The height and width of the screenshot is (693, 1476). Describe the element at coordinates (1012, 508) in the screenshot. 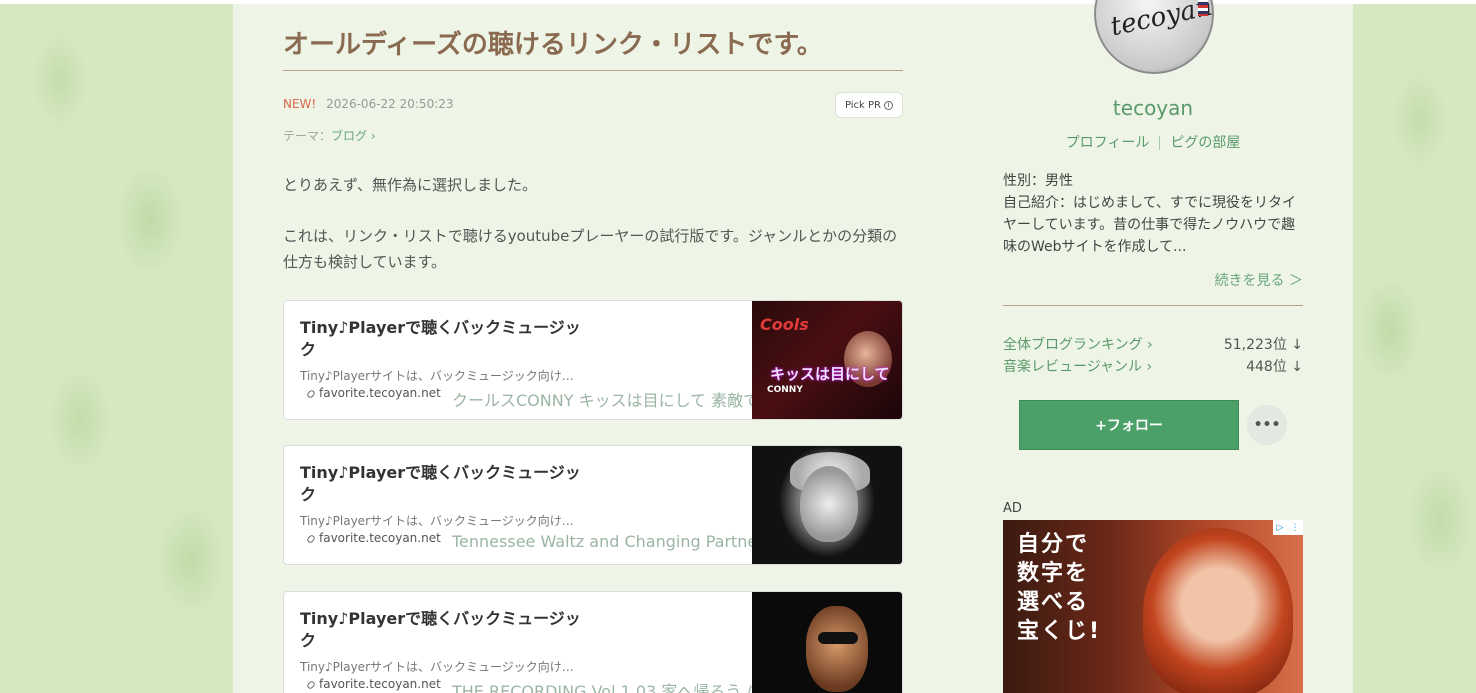

I see `ad-label: AD` at that location.